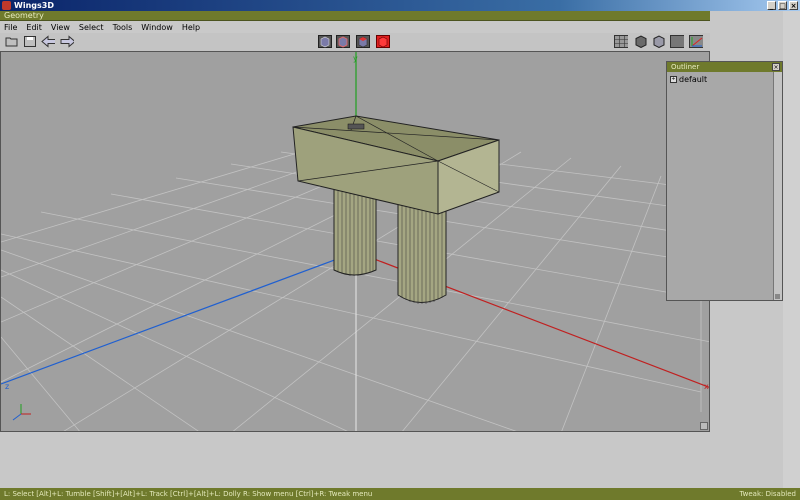  What do you see at coordinates (400, 5) in the screenshot?
I see `window-titlebar: Wings3D _ □ ×` at bounding box center [400, 5].